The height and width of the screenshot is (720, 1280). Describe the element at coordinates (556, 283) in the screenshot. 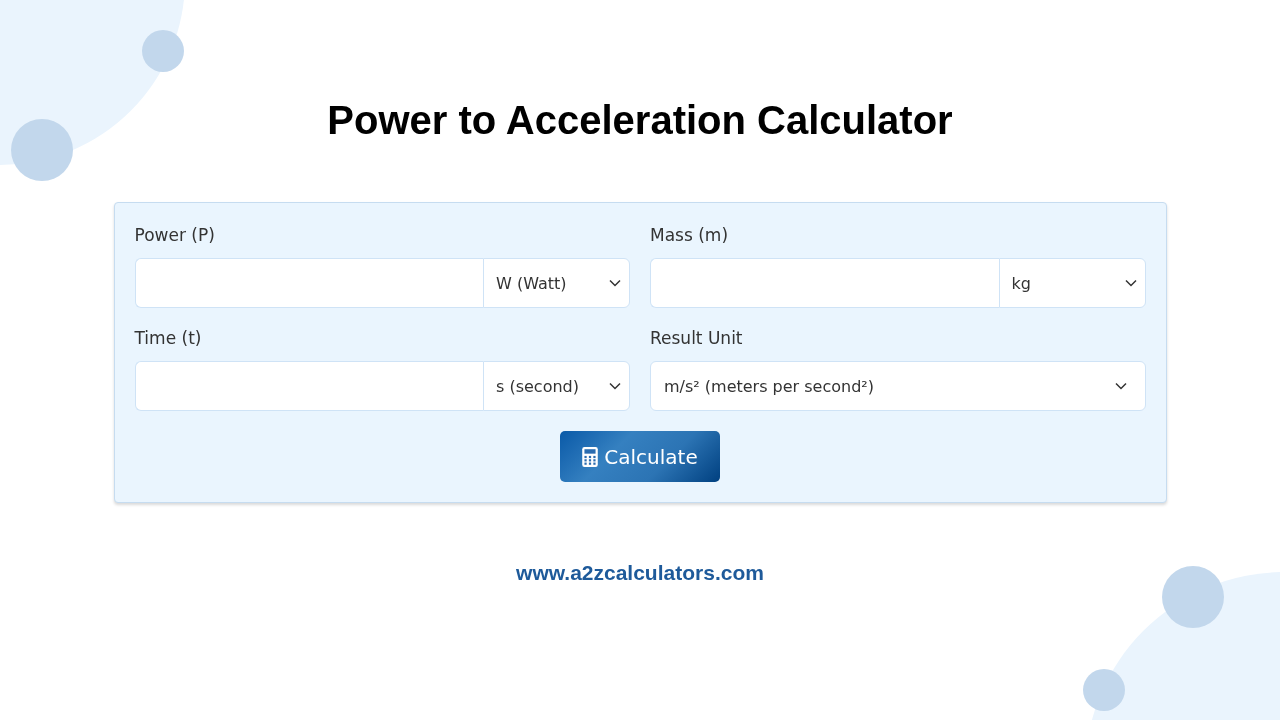

I see `unit-dropdown: W (Watt)` at that location.